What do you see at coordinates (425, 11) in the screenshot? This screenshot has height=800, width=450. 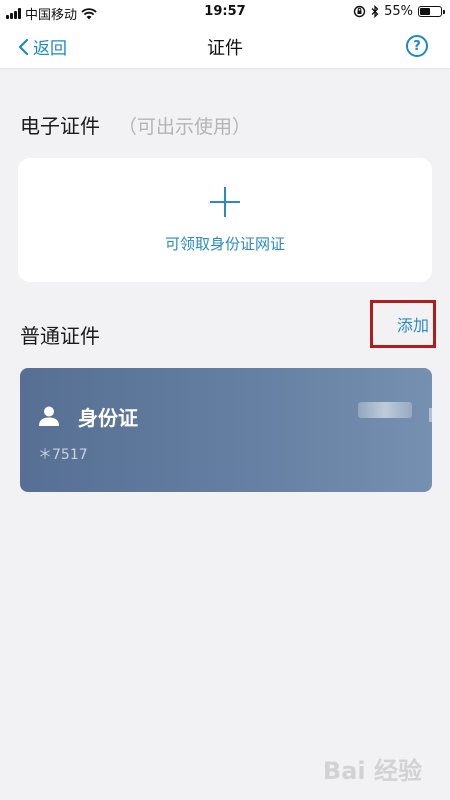 I see `battery-fill` at bounding box center [425, 11].